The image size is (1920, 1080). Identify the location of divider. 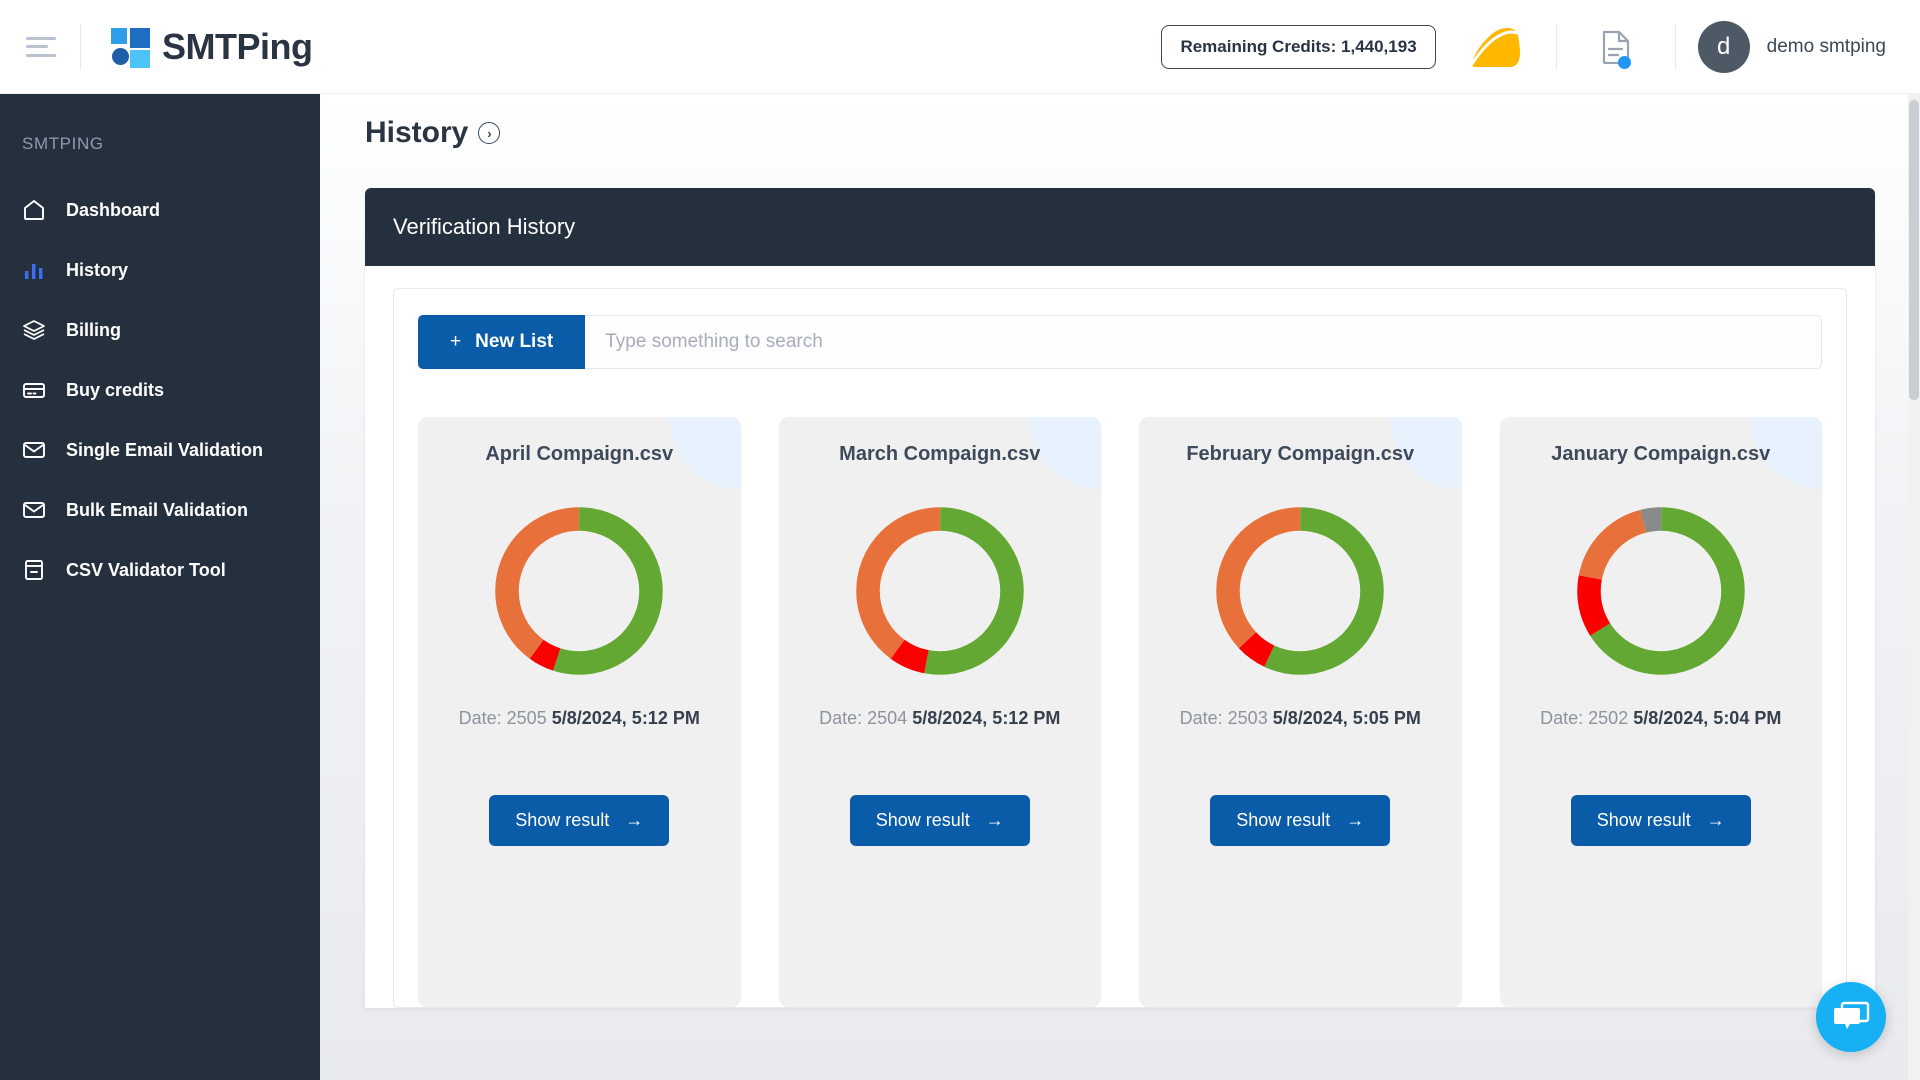
(80, 46).